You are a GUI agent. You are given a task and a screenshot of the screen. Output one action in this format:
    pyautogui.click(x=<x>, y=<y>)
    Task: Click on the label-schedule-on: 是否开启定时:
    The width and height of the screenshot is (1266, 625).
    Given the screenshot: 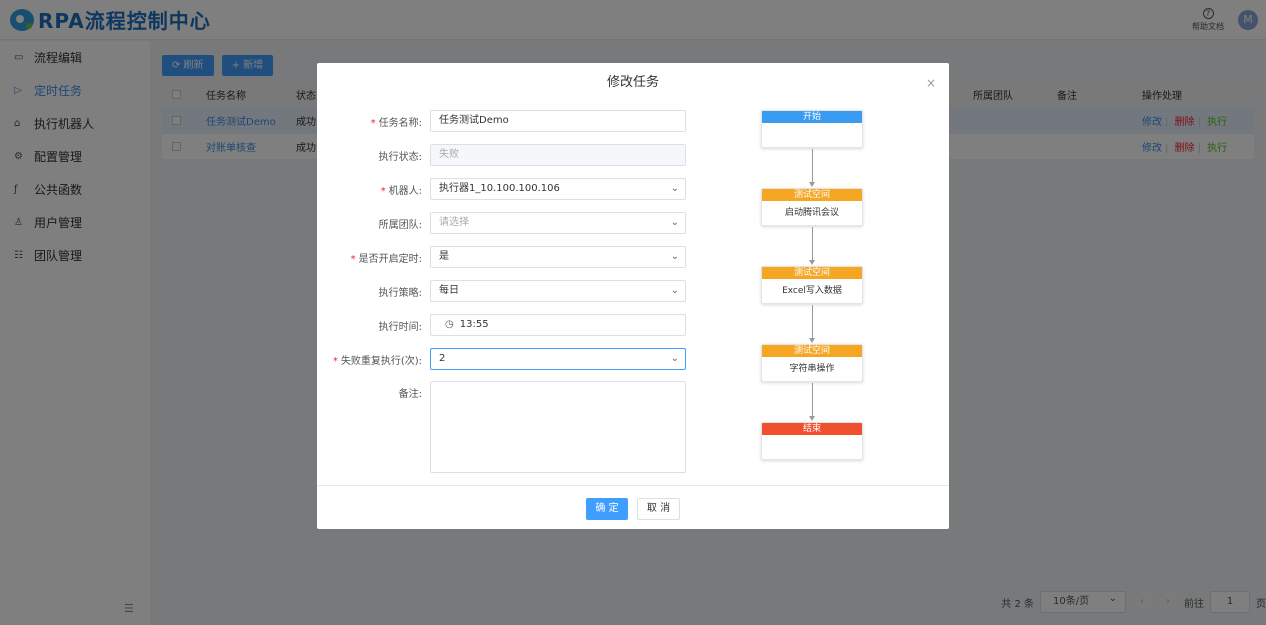 What is the action you would take?
    pyautogui.click(x=390, y=259)
    